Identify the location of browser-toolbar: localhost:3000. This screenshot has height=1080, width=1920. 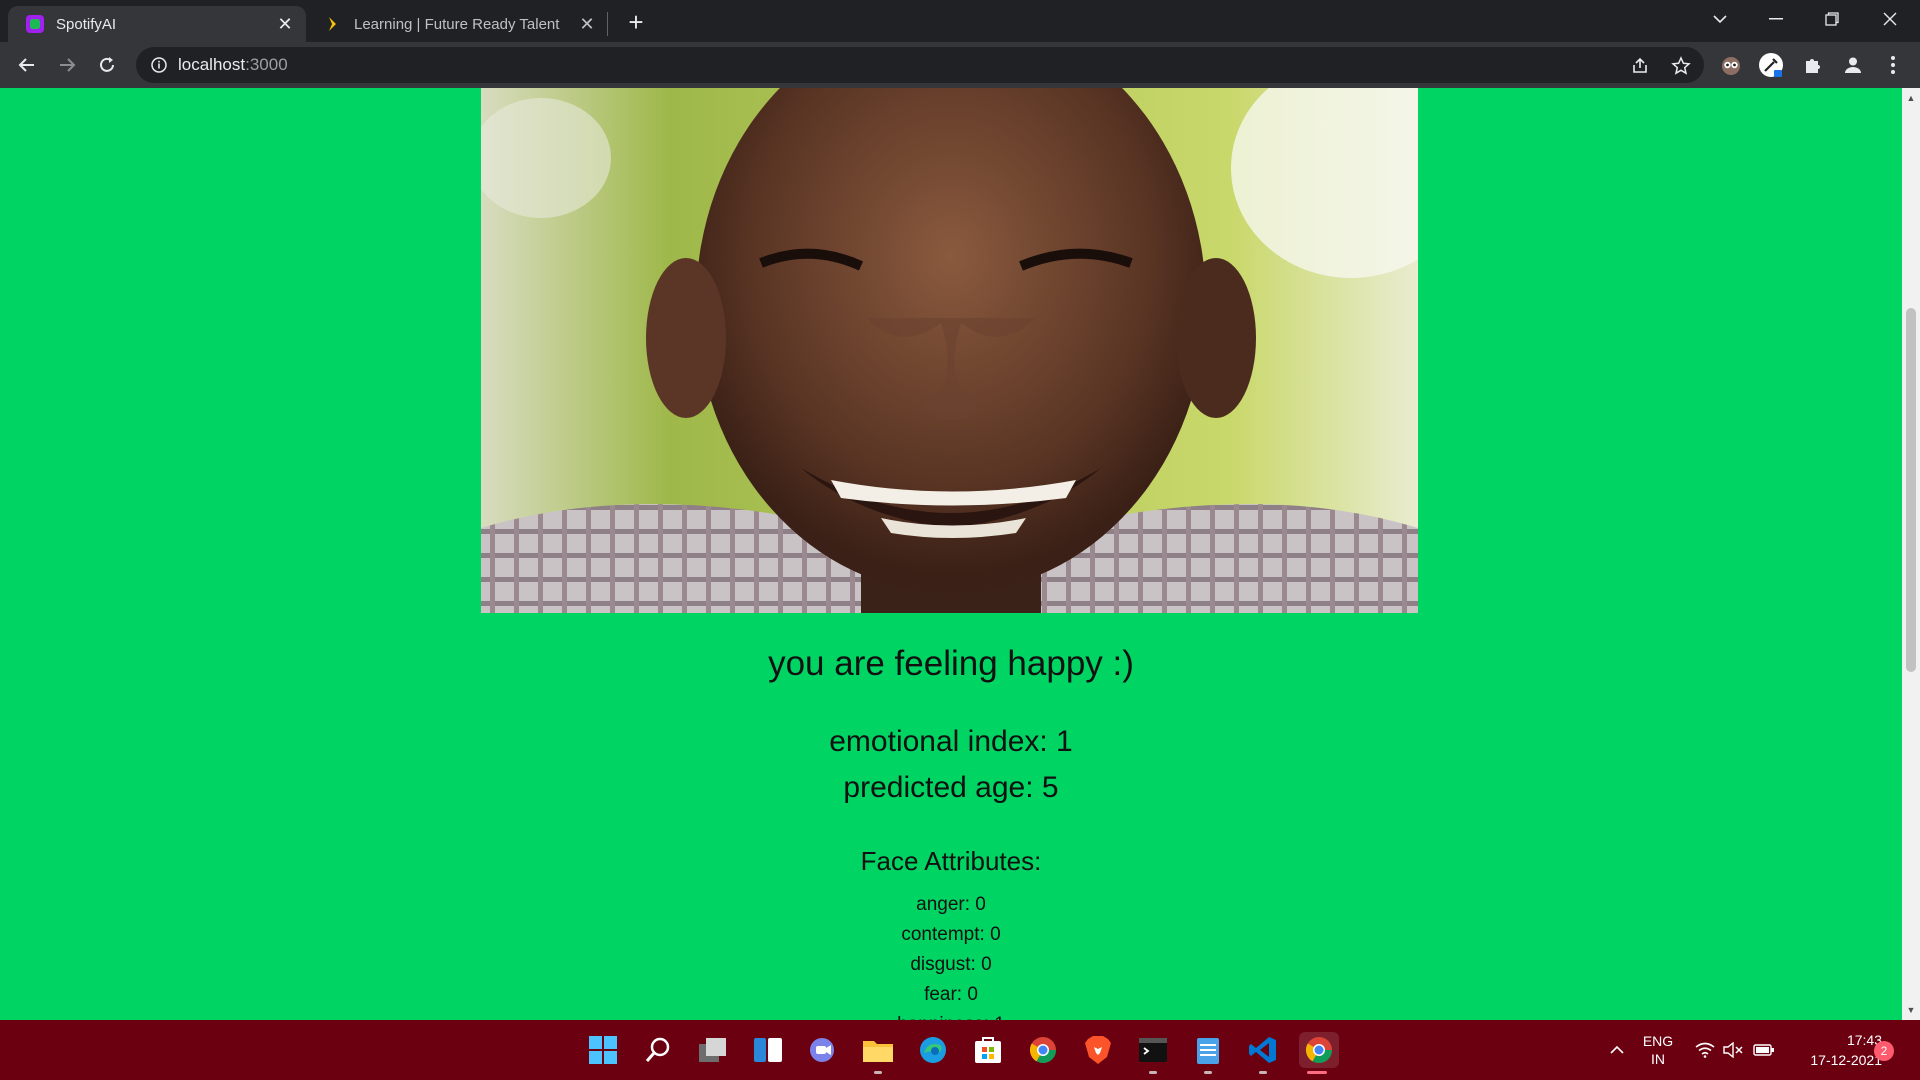
(960, 65).